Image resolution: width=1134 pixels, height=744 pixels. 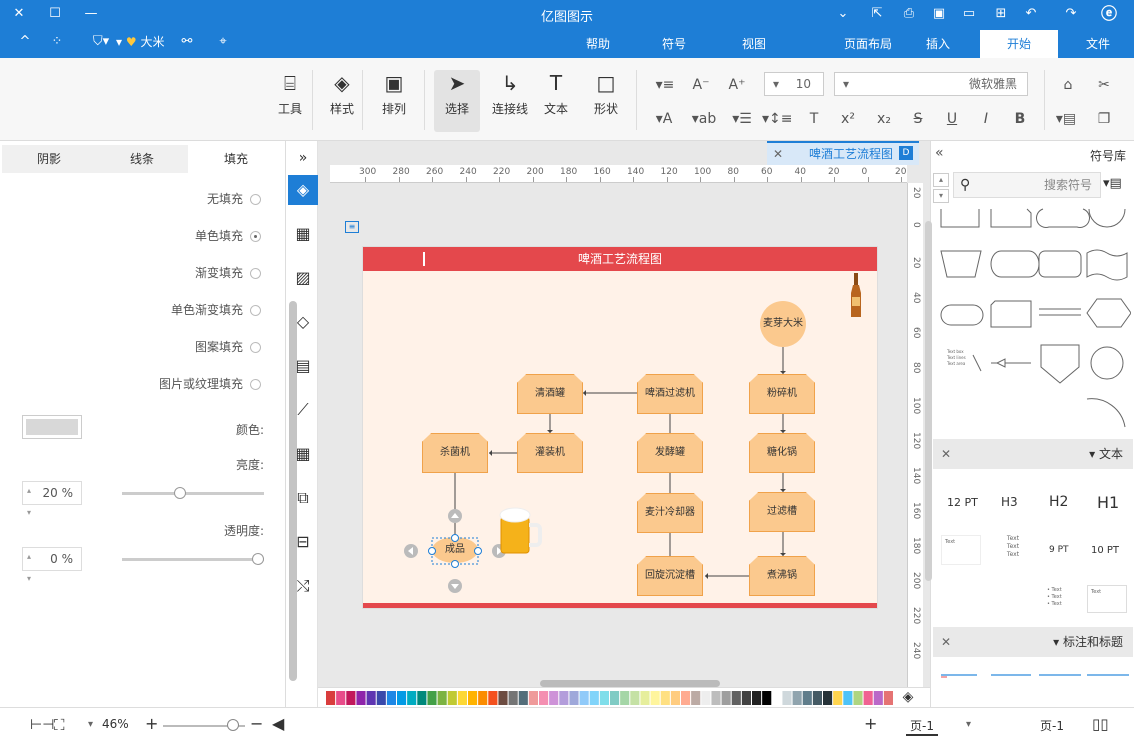 I want to click on option-gradient-fill: 渐变填充, so click(x=219, y=273).